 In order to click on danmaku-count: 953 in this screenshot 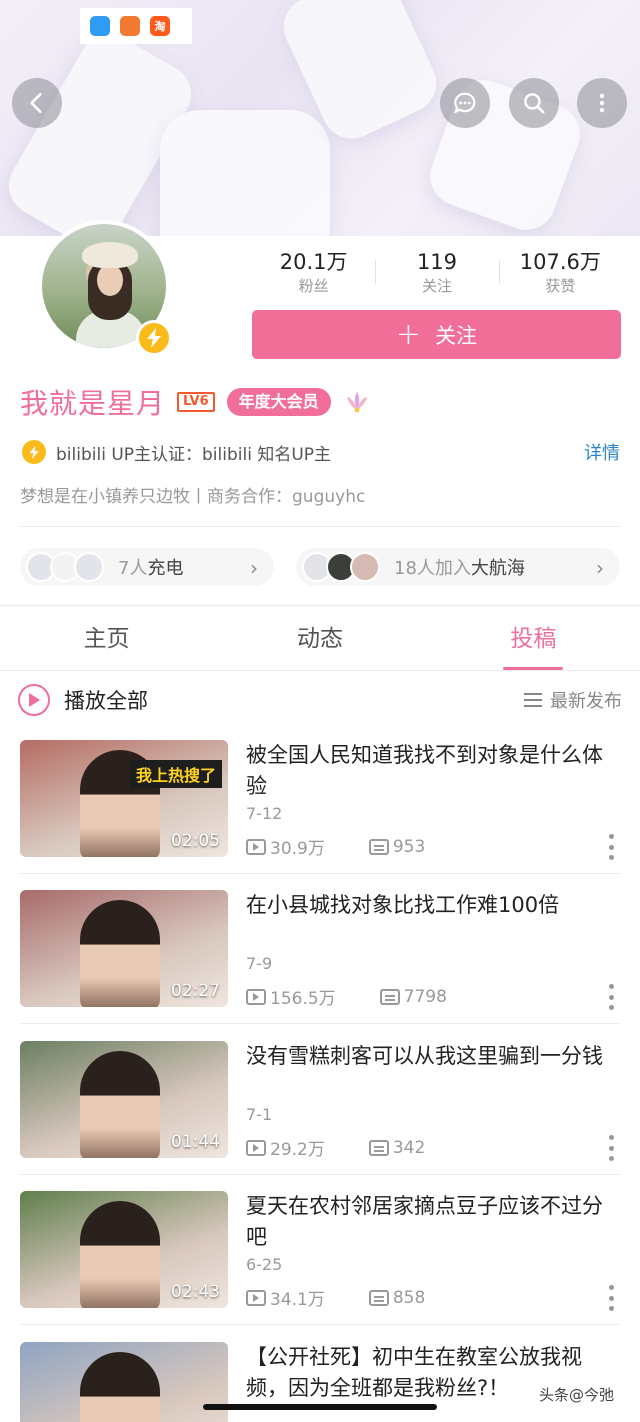, I will do `click(409, 846)`.